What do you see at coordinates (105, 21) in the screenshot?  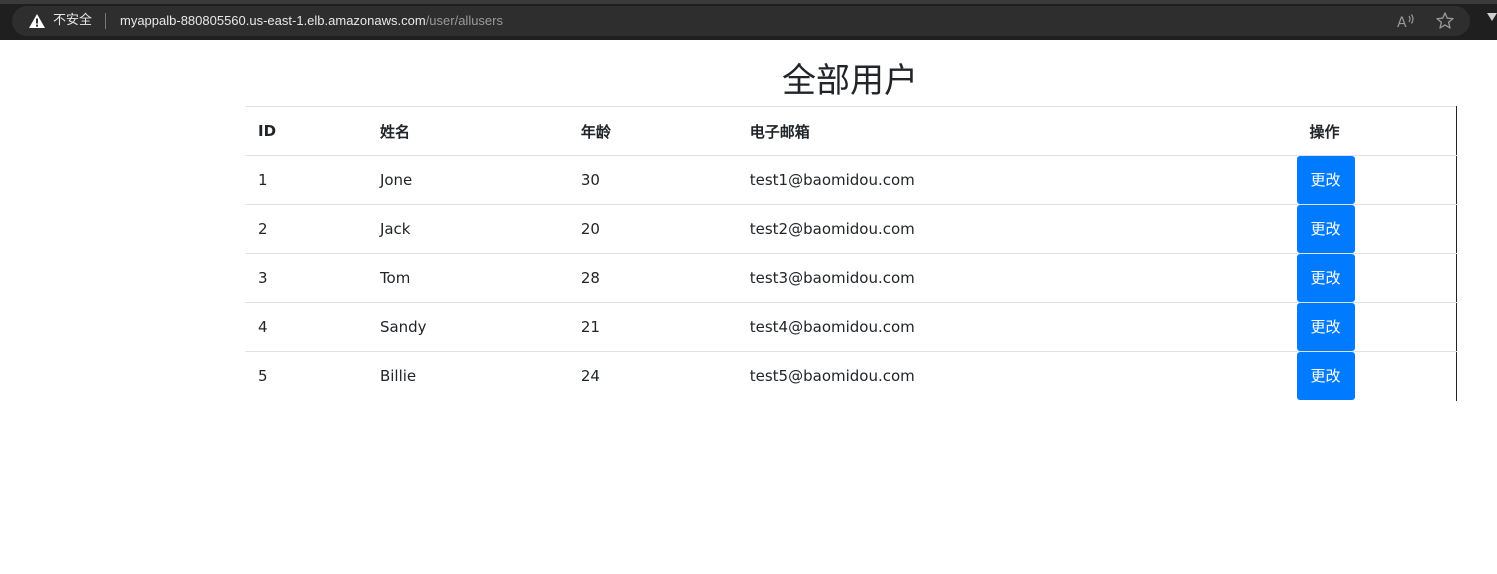 I see `url-divider` at bounding box center [105, 21].